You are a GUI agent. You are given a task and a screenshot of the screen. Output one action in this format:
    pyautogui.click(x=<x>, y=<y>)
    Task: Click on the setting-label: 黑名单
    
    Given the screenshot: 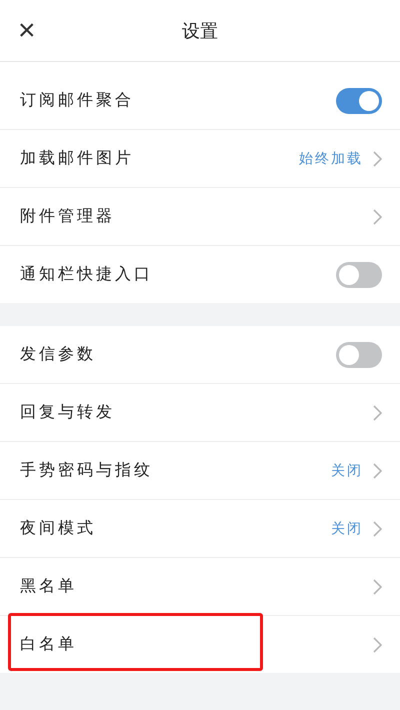 What is the action you would take?
    pyautogui.click(x=49, y=586)
    